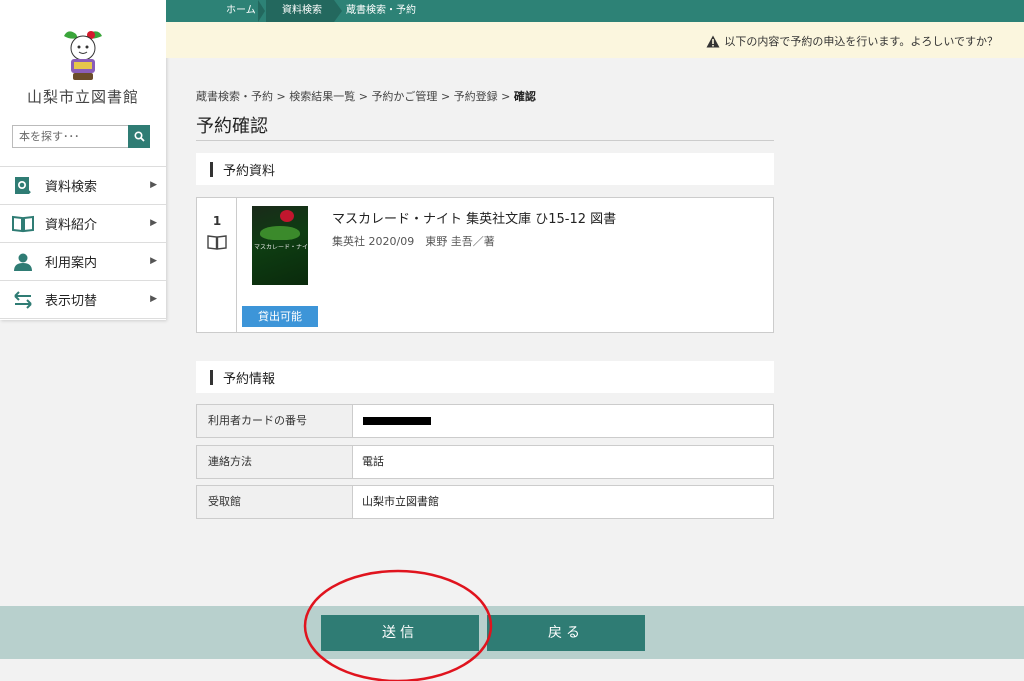 Image resolution: width=1024 pixels, height=681 pixels. I want to click on info-section-heading: 予約情報, so click(485, 377).